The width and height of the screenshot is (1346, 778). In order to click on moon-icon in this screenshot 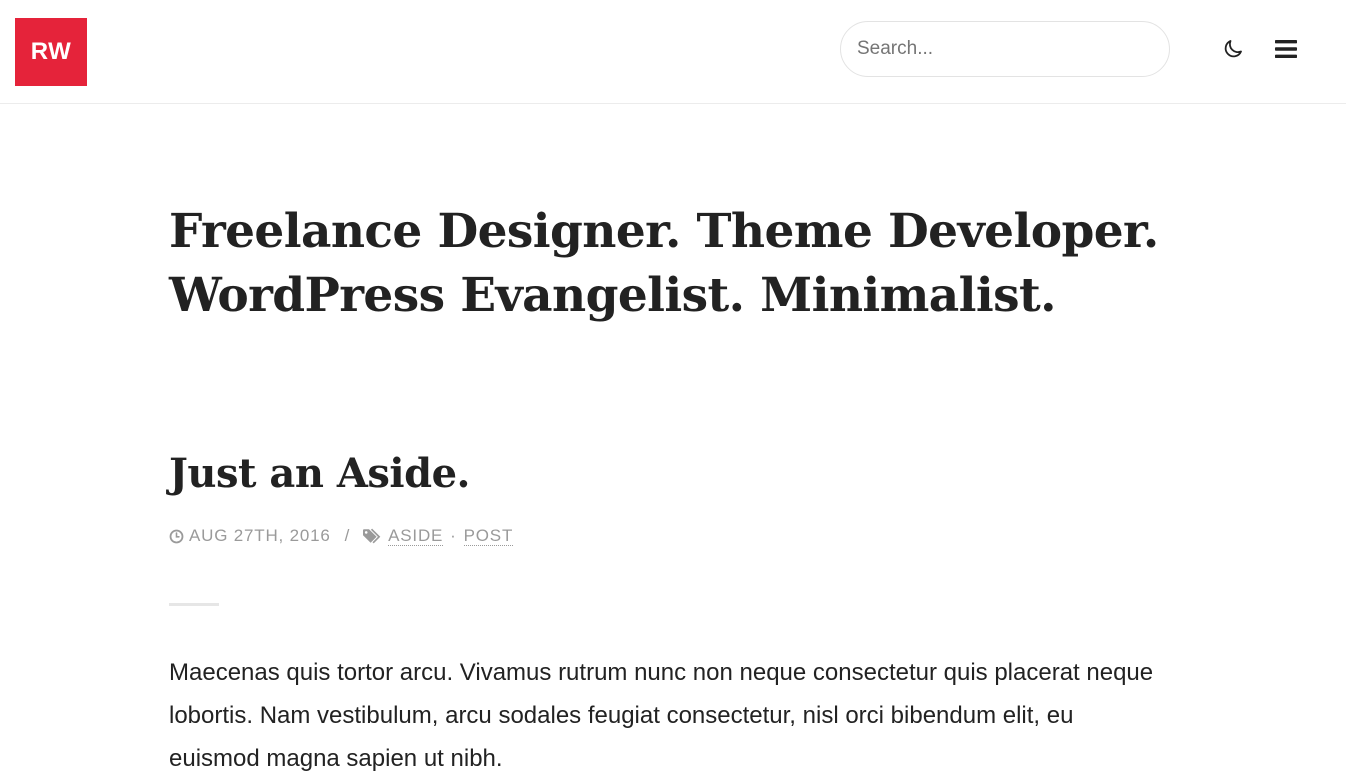, I will do `click(1233, 49)`.